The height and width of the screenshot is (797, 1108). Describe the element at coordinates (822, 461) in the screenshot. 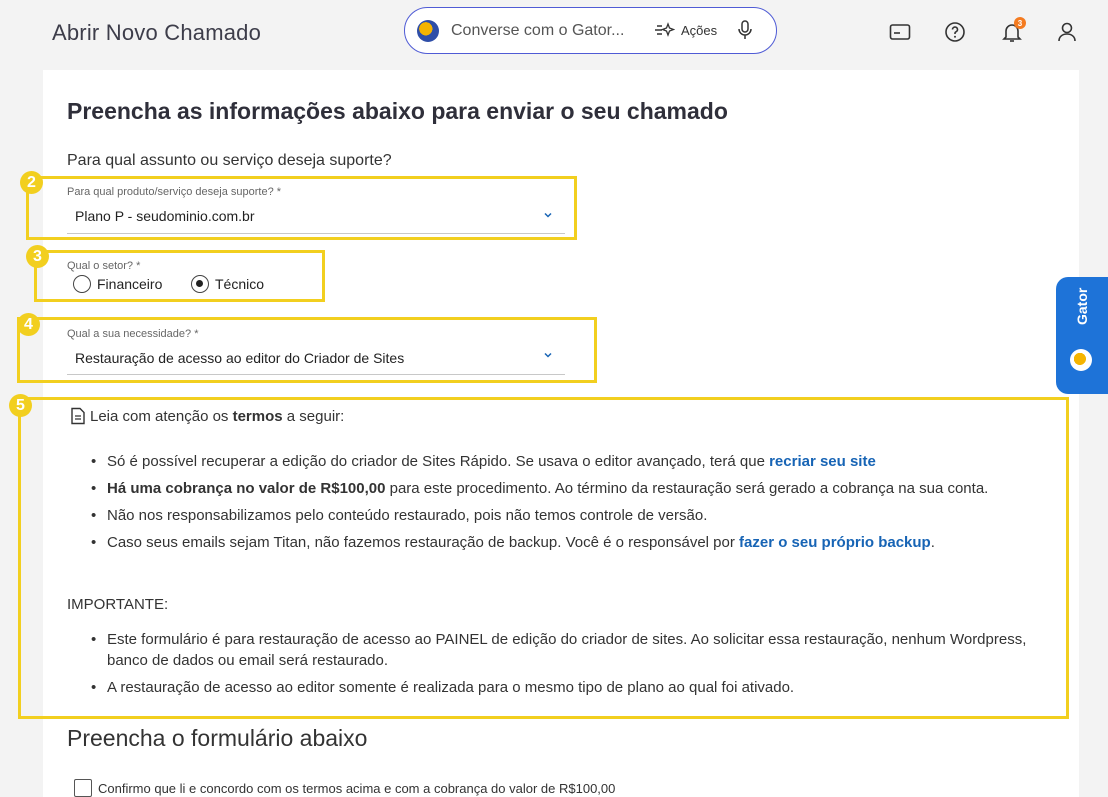

I see `recreate-site-link: recriar seu site` at that location.